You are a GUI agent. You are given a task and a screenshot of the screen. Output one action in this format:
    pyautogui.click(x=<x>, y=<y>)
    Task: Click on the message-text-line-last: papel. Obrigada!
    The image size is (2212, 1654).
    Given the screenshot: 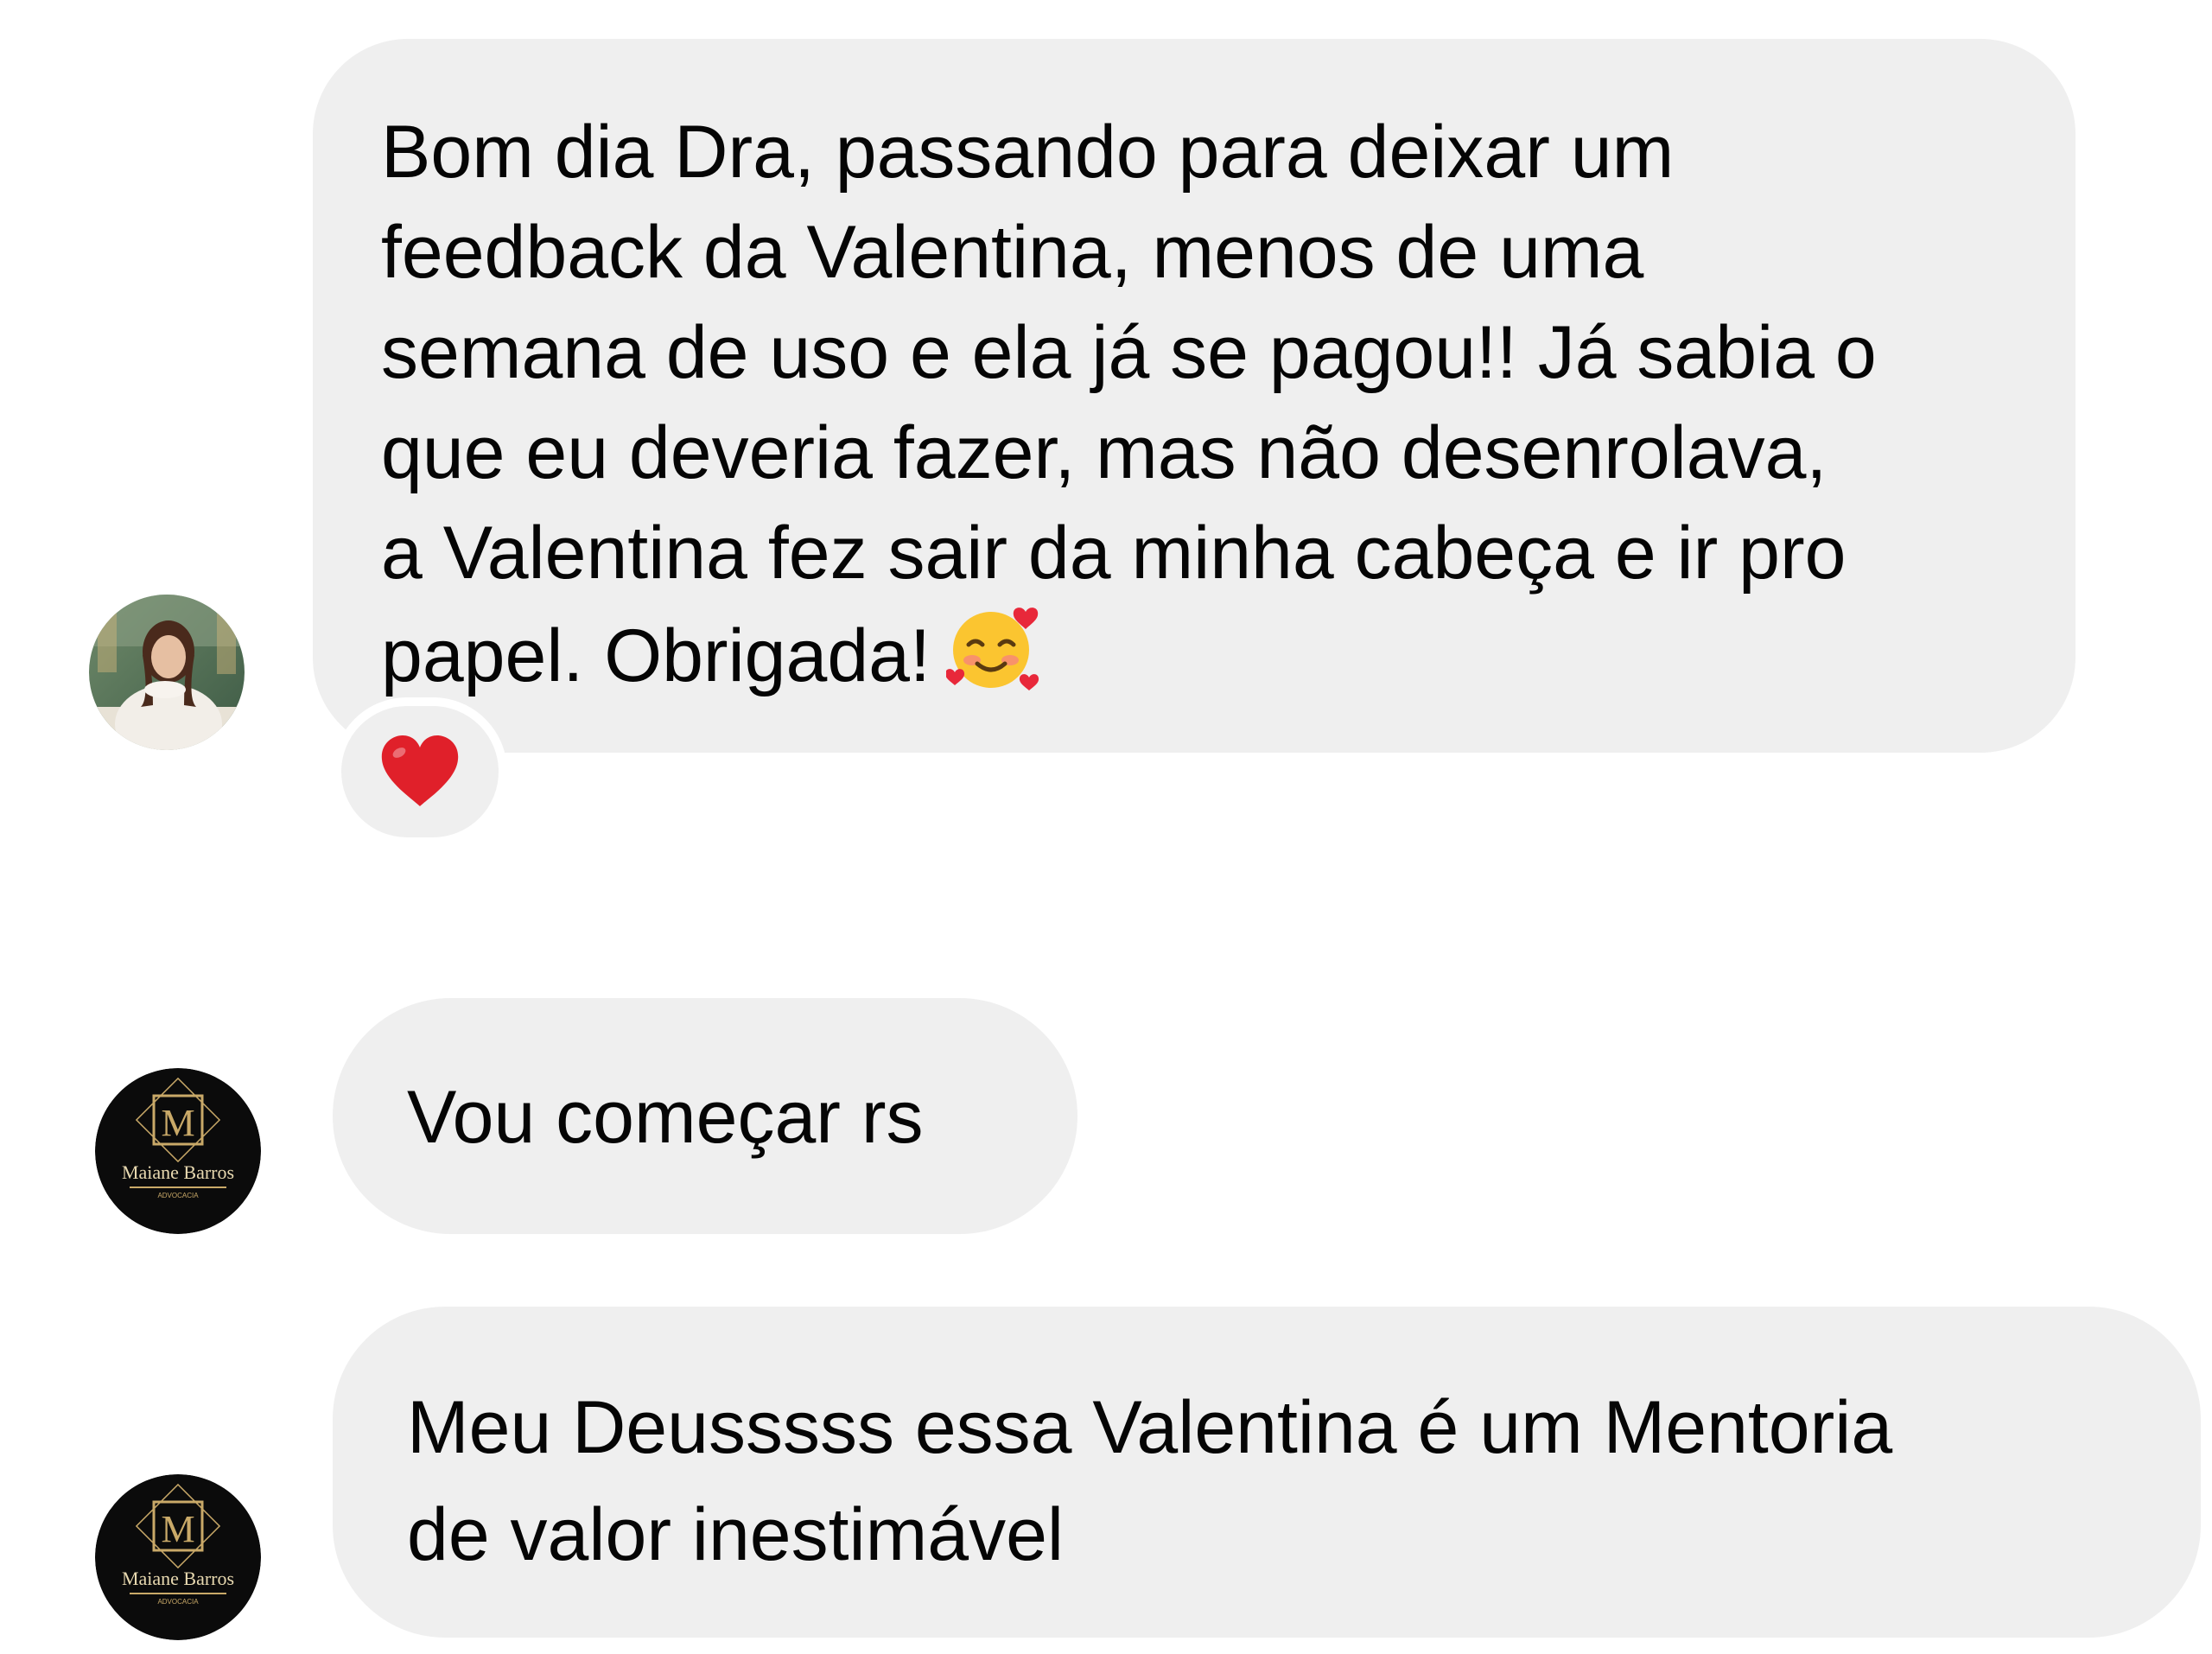 What is the action you would take?
    pyautogui.click(x=1228, y=660)
    